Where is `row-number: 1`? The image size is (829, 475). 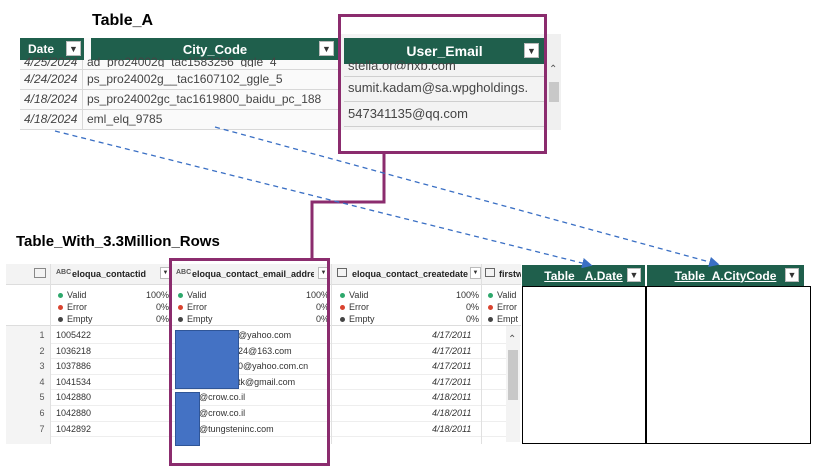 row-number: 1 is located at coordinates (42, 335).